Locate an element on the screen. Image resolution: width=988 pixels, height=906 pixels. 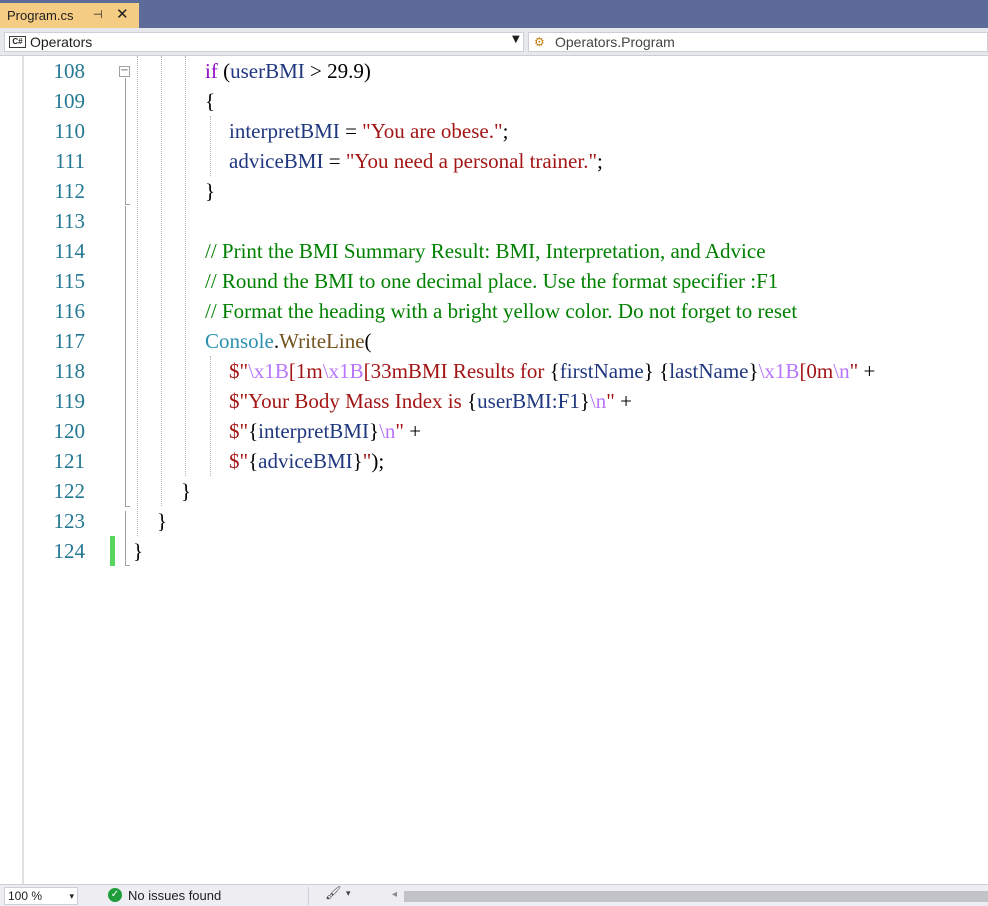
collapse-toggle-icon: − is located at coordinates (124, 71).